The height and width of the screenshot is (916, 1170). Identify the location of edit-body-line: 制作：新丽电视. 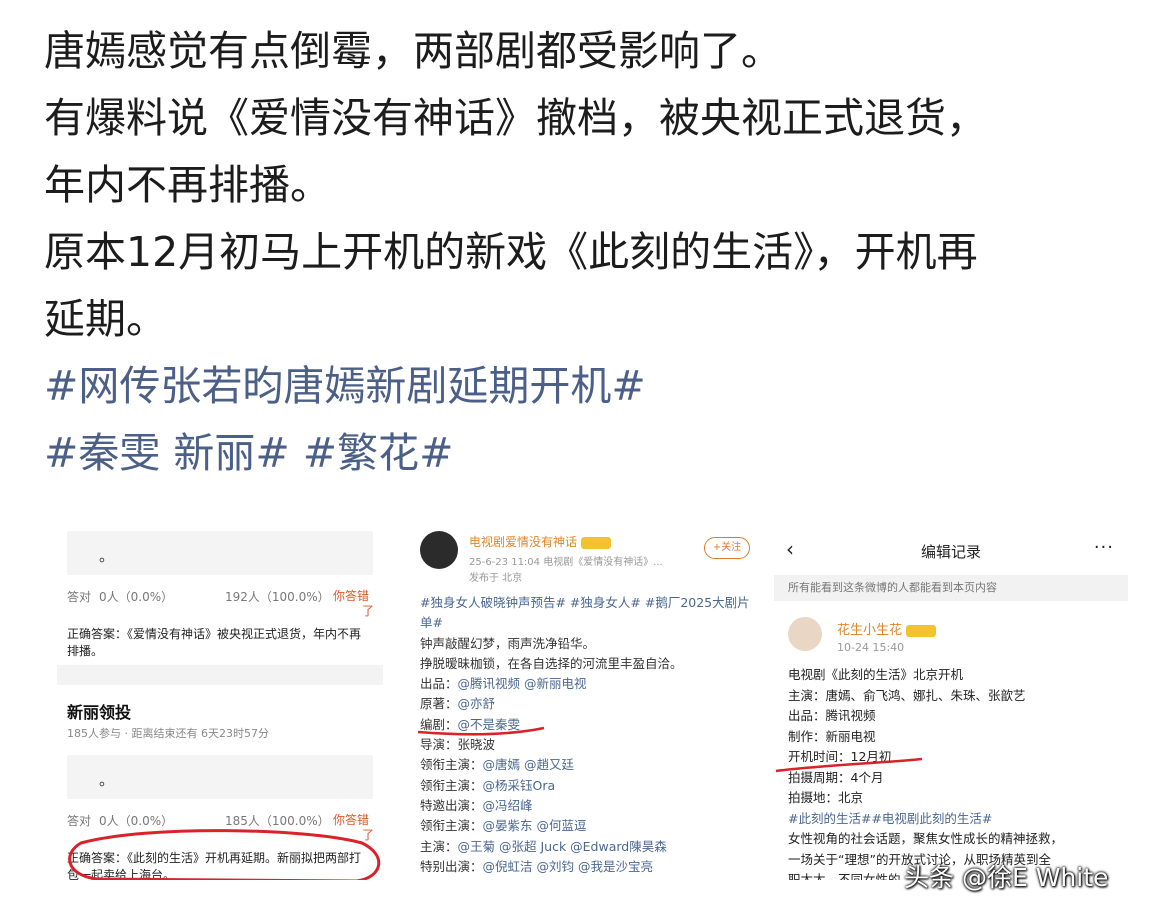
(832, 736).